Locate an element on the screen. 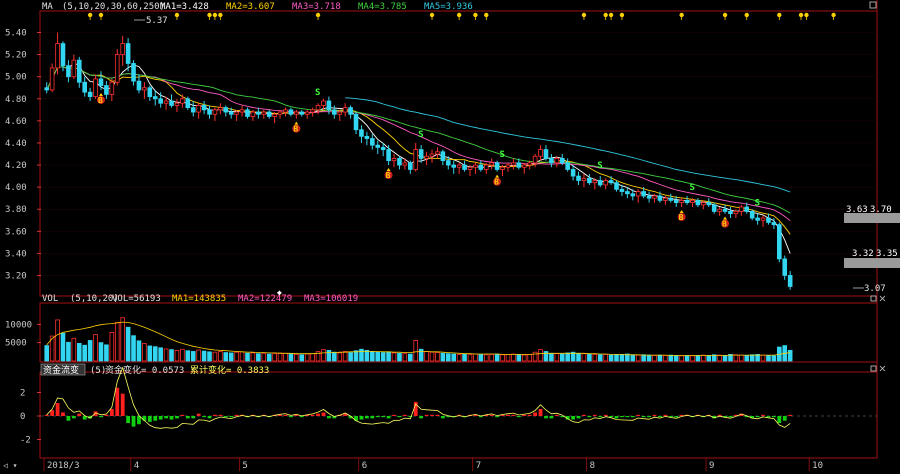  vol-settings-icon is located at coordinates (873, 298).